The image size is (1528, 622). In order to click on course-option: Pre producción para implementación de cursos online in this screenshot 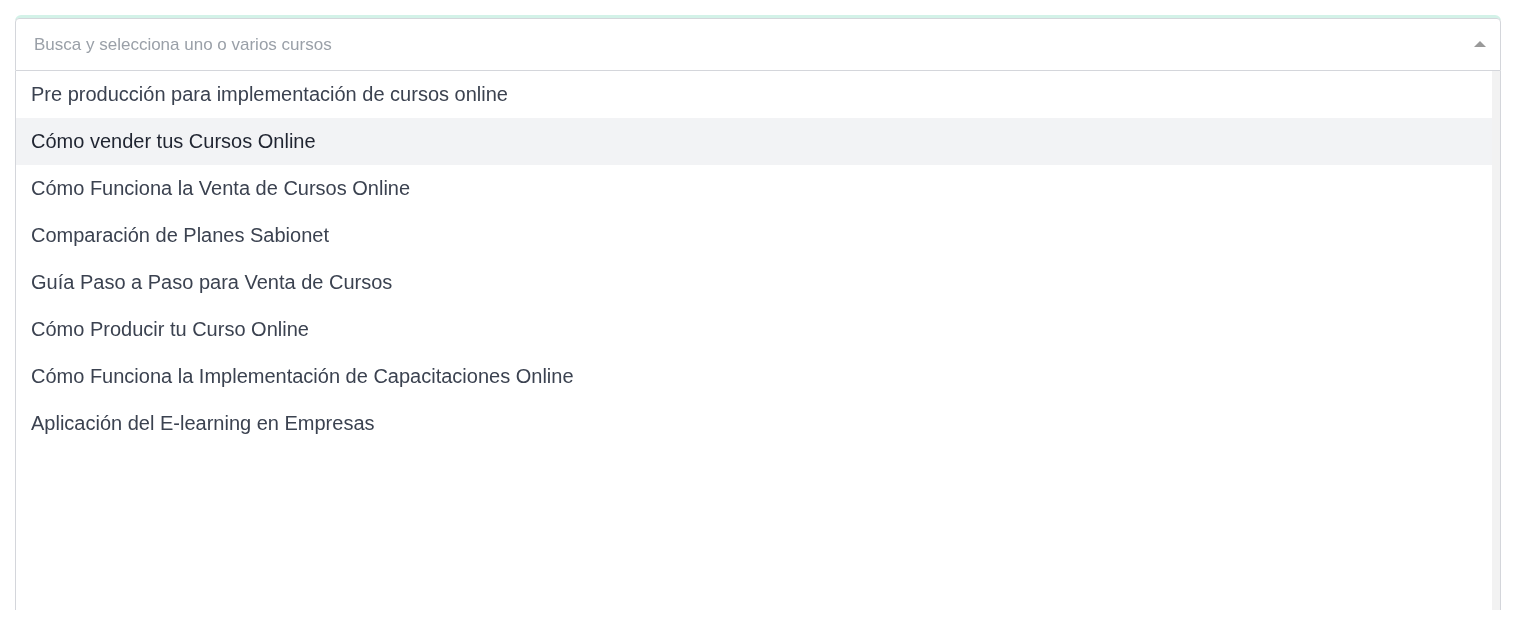, I will do `click(754, 94)`.